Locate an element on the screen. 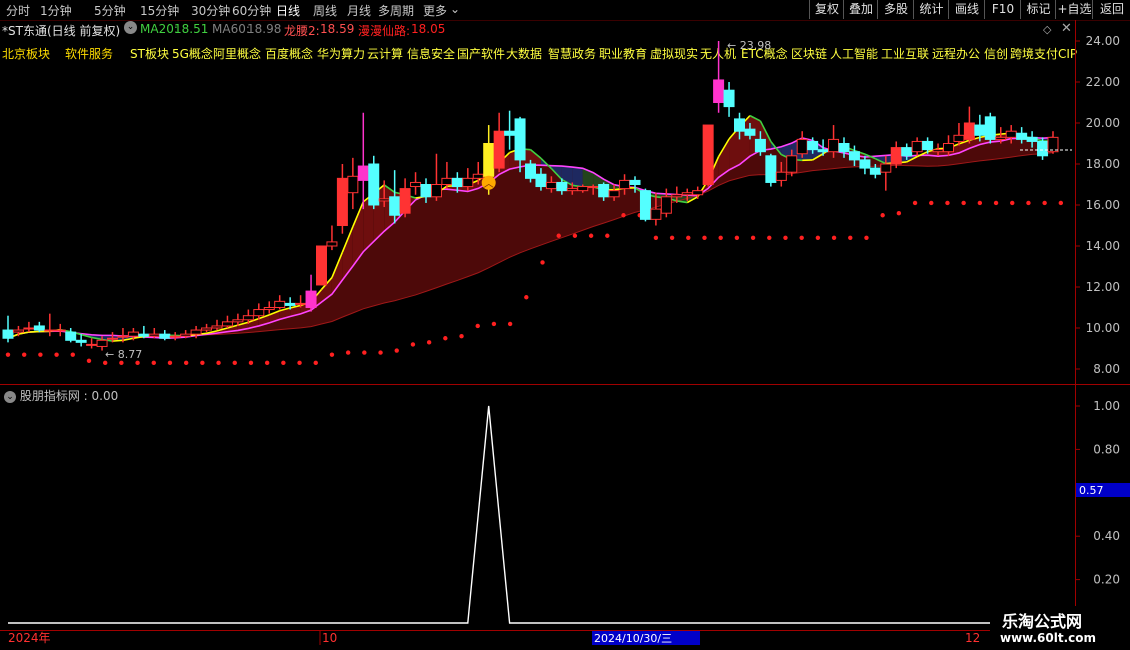 The width and height of the screenshot is (1130, 650). y-tick-label: 18.00 is located at coordinates (1103, 164).